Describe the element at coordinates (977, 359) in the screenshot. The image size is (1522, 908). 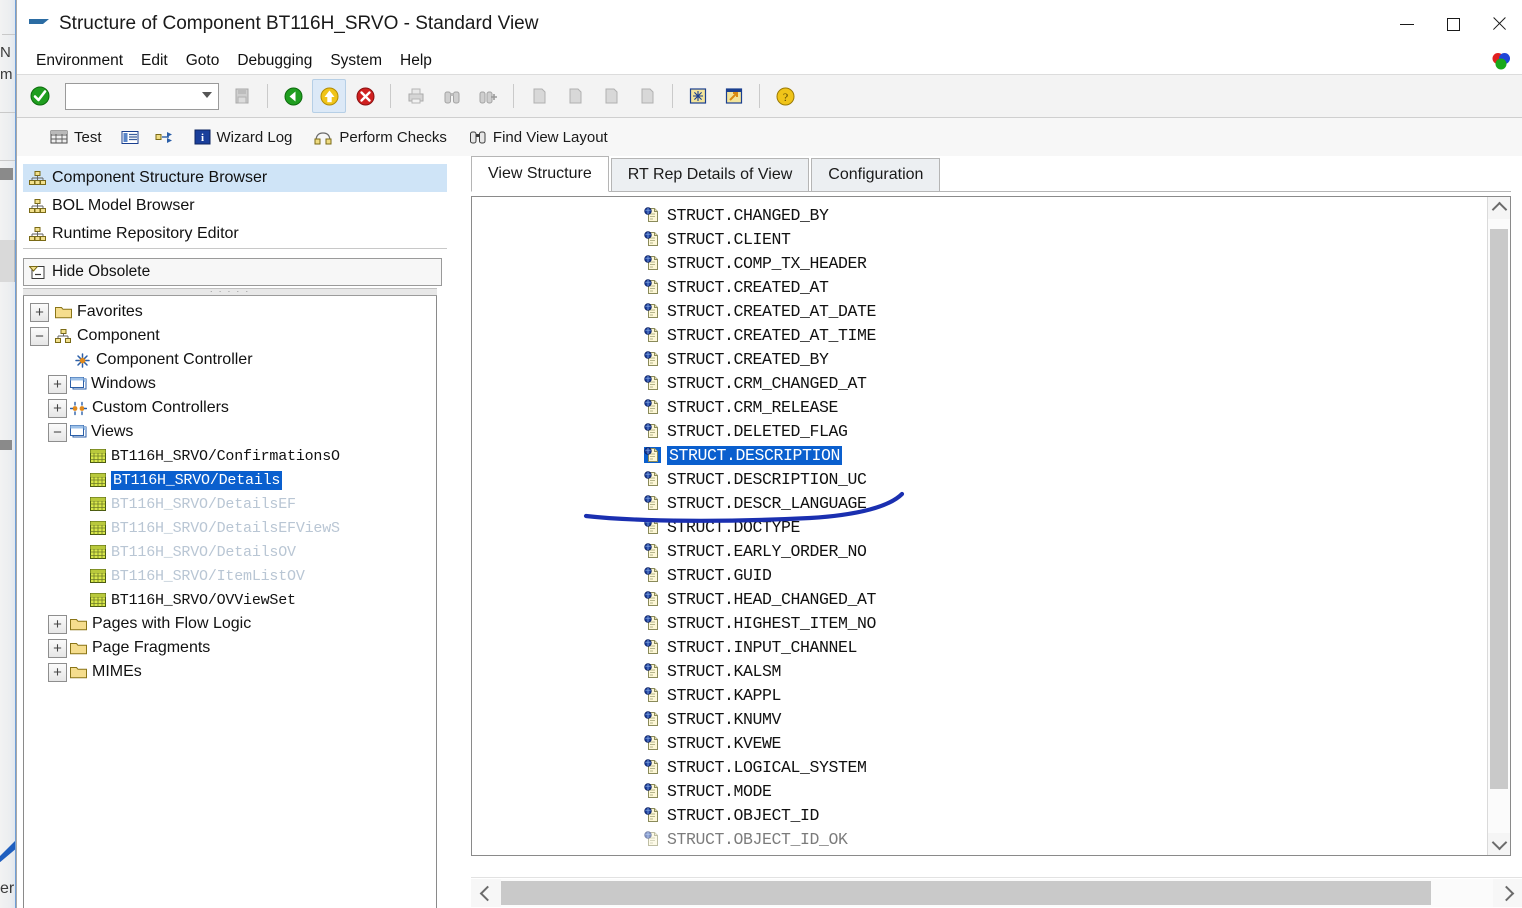
I see `struct-row: STRUCT.CREATED_BY` at that location.